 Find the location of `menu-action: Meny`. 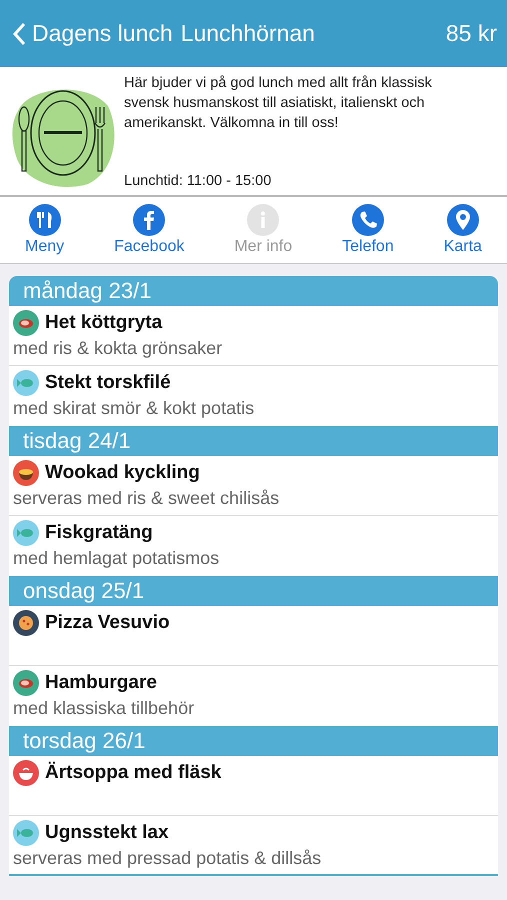

menu-action: Meny is located at coordinates (44, 230).